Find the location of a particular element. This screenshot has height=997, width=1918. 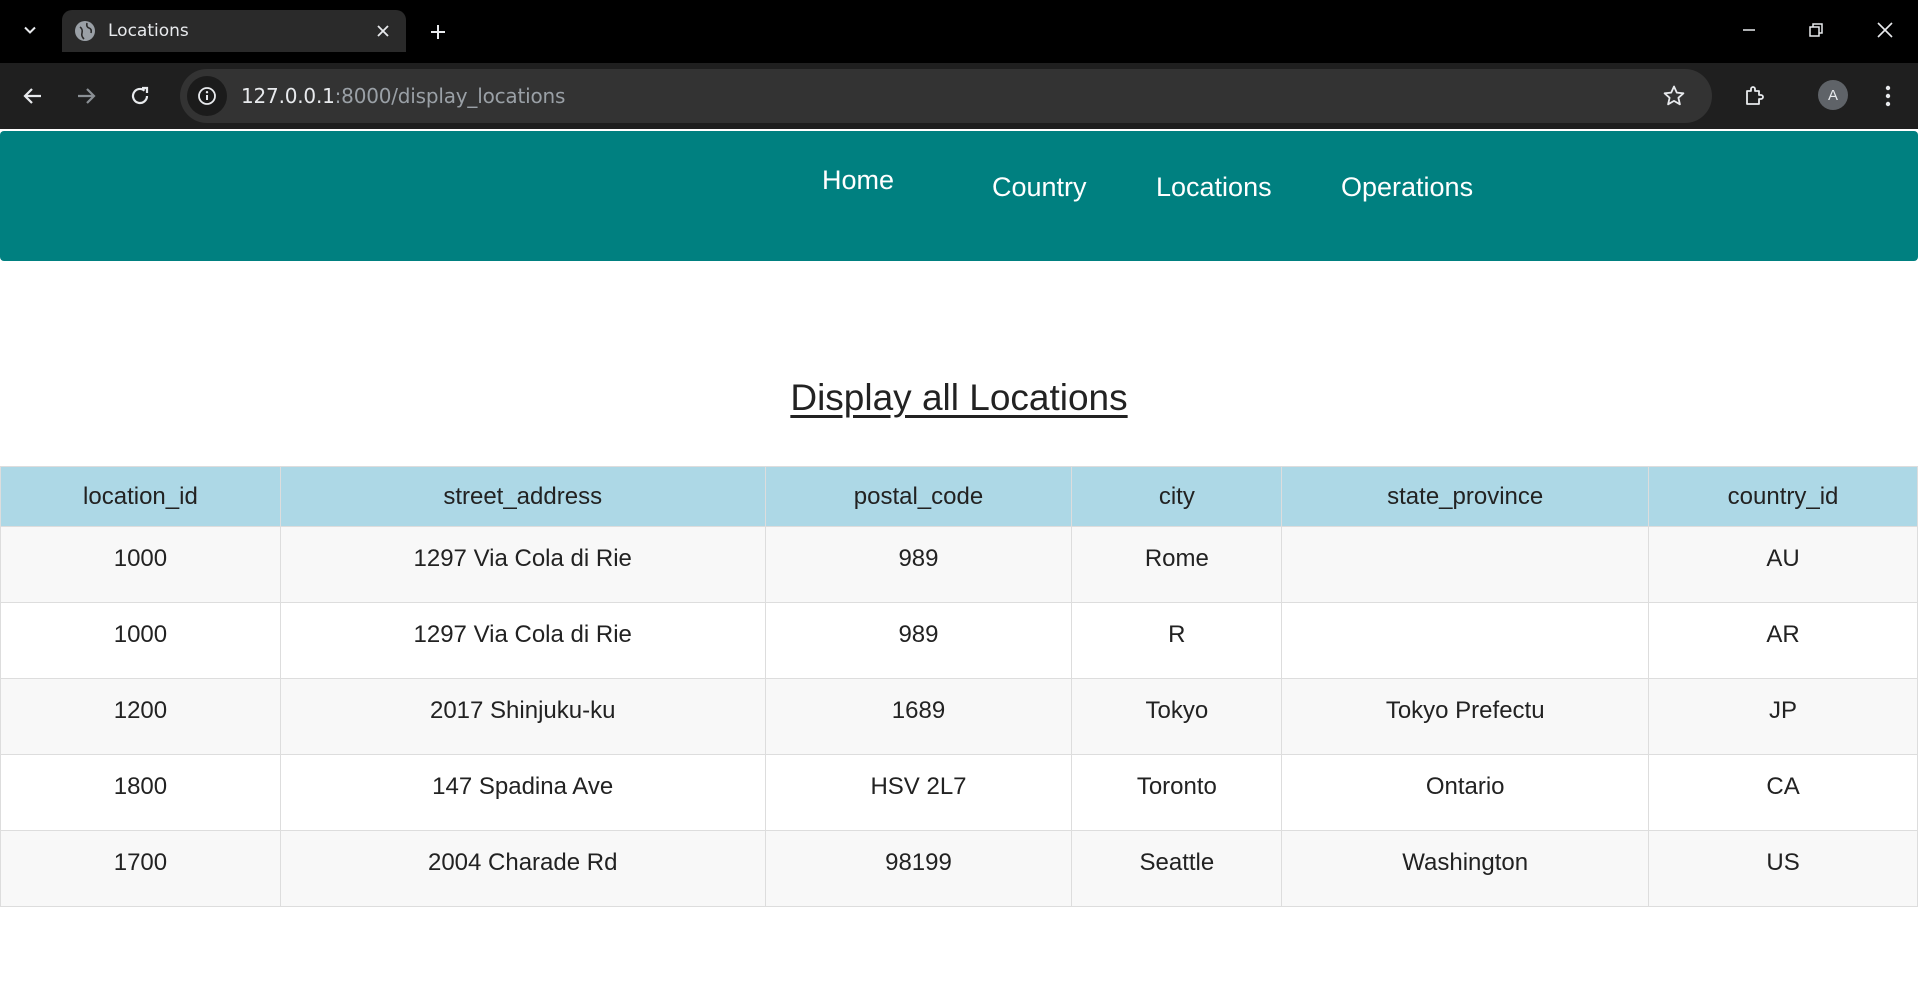

minimize-button is located at coordinates (1749, 30).